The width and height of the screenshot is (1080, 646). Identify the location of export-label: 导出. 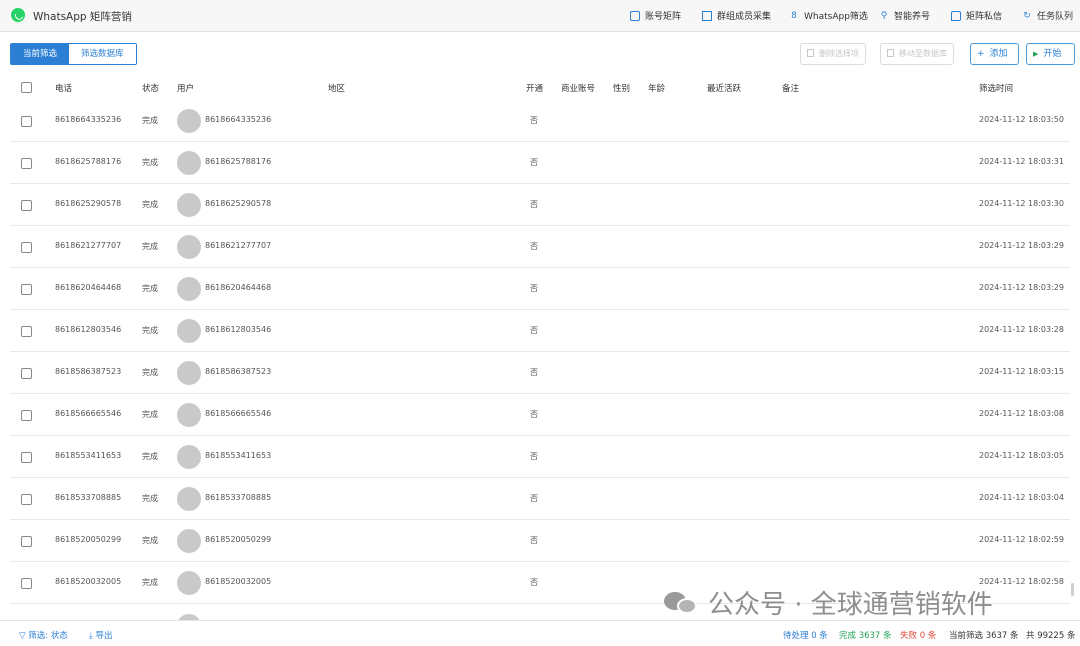
(104, 636).